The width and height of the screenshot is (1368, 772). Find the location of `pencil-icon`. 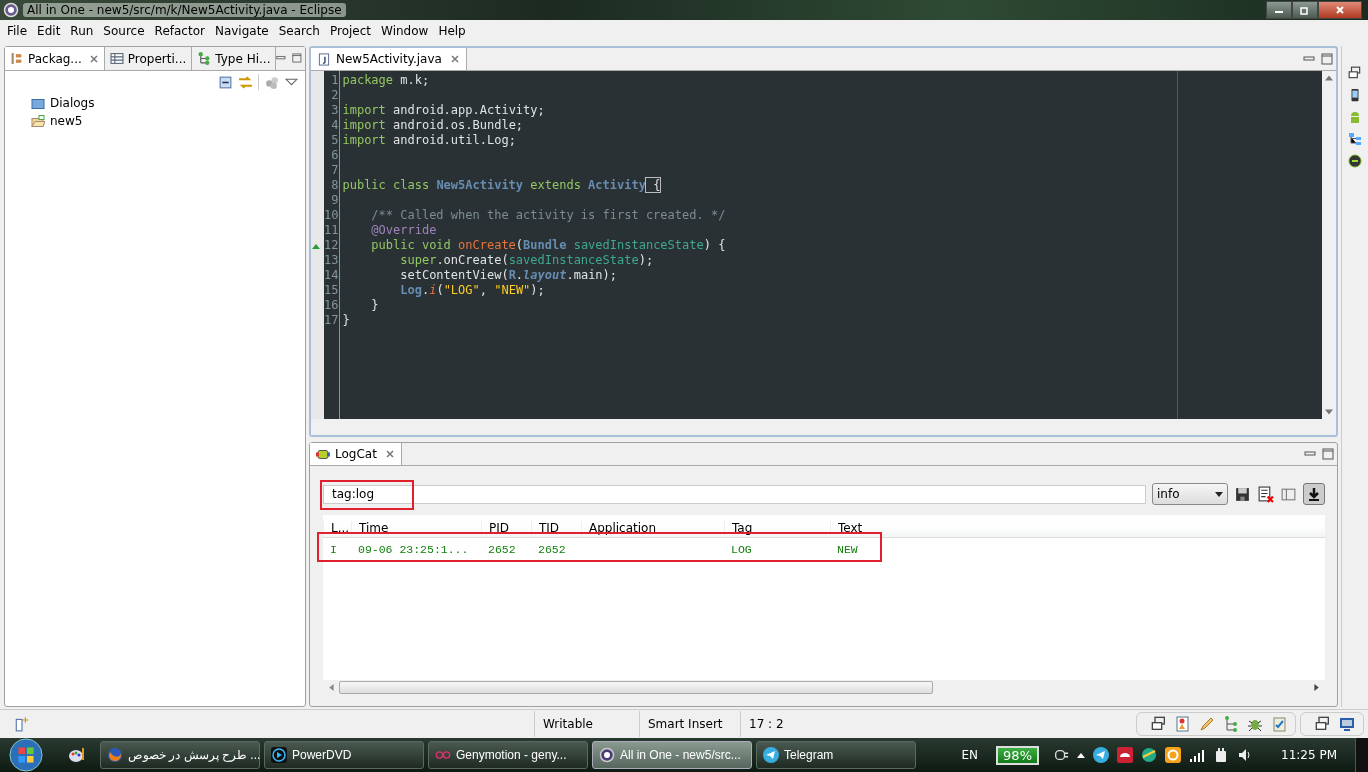

pencil-icon is located at coordinates (1207, 724).